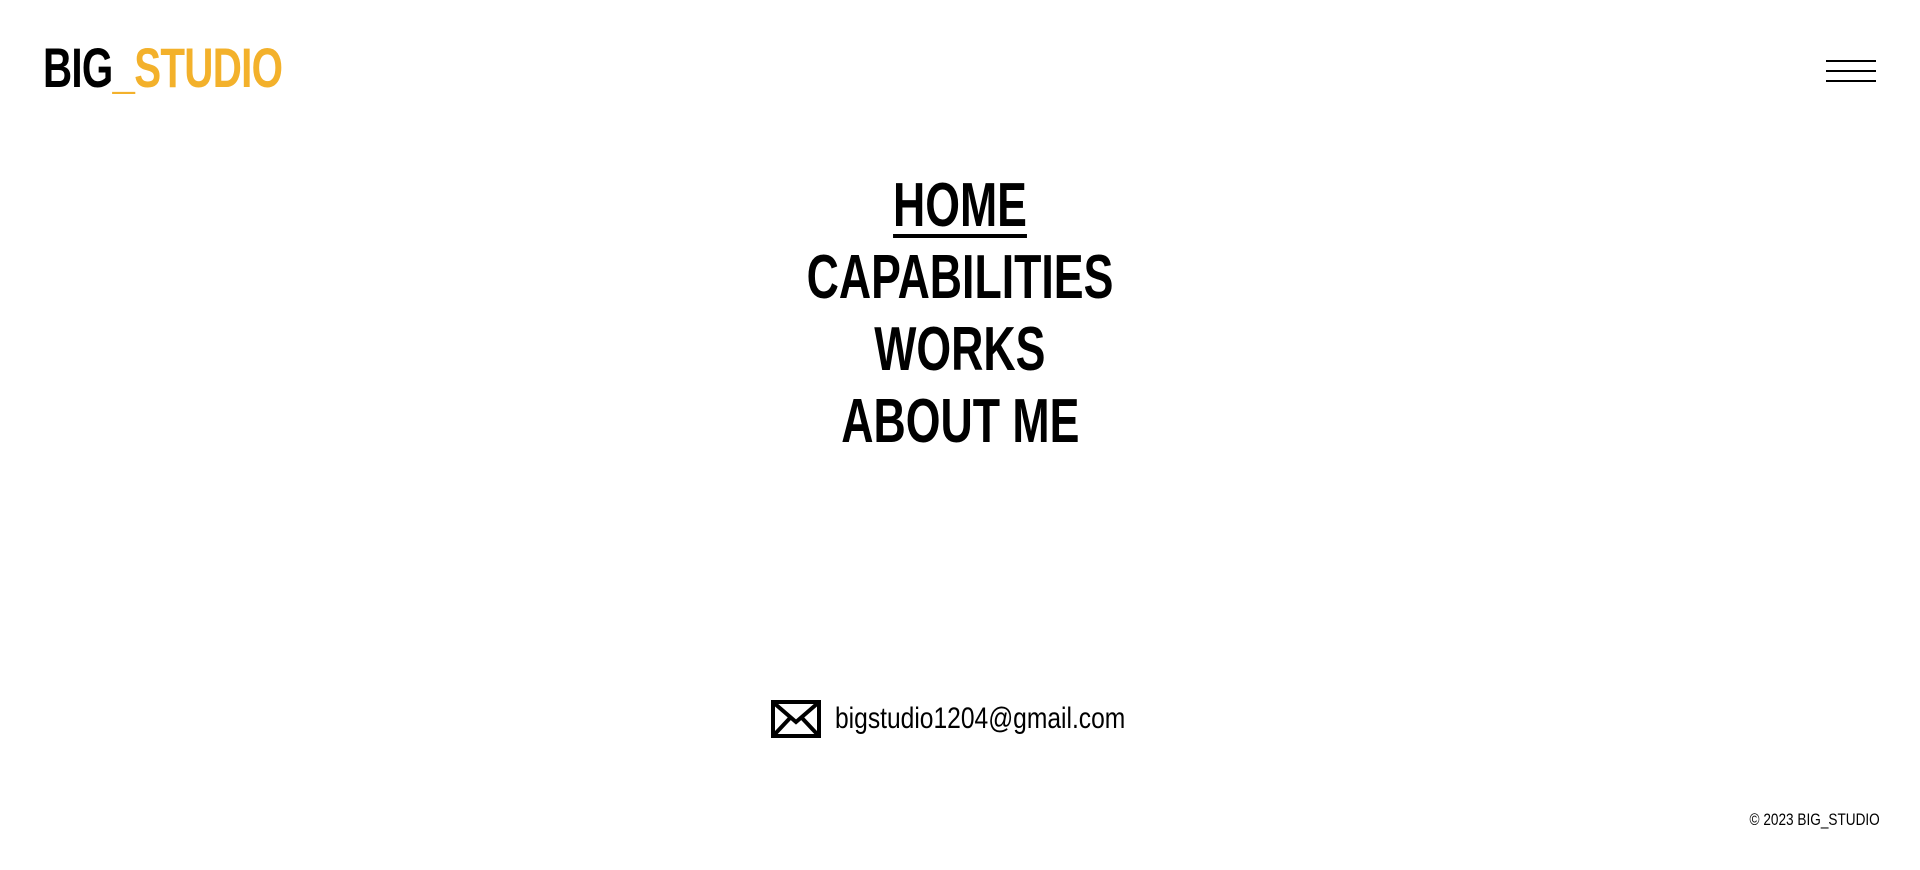 Image resolution: width=1920 pixels, height=870 pixels. Describe the element at coordinates (78, 67) in the screenshot. I see `logo-text-big: BIG` at that location.